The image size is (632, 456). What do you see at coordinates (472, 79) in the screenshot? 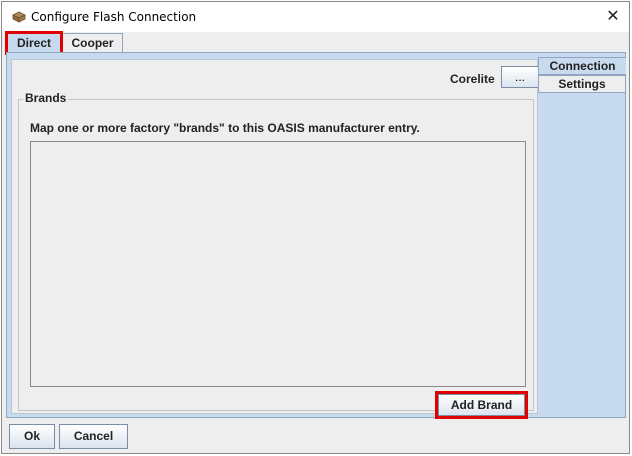
I see `manufacturer-label: Corelite` at bounding box center [472, 79].